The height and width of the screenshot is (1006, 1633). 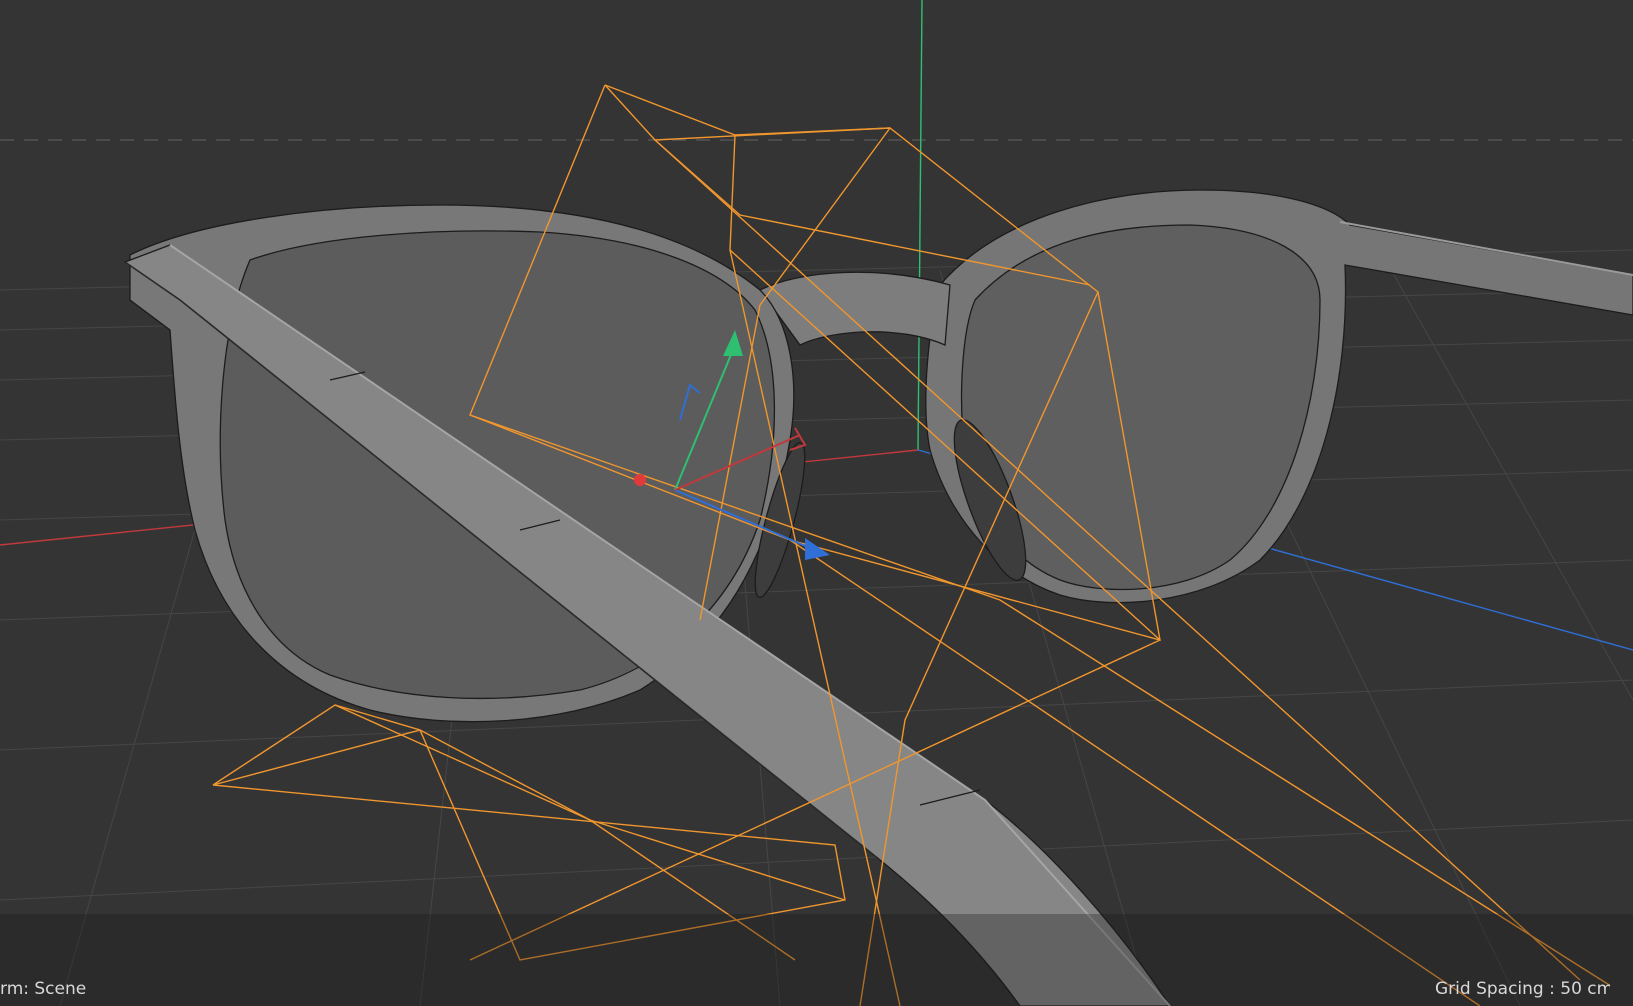 I want to click on camera-label: rm: Scene, so click(x=43, y=989).